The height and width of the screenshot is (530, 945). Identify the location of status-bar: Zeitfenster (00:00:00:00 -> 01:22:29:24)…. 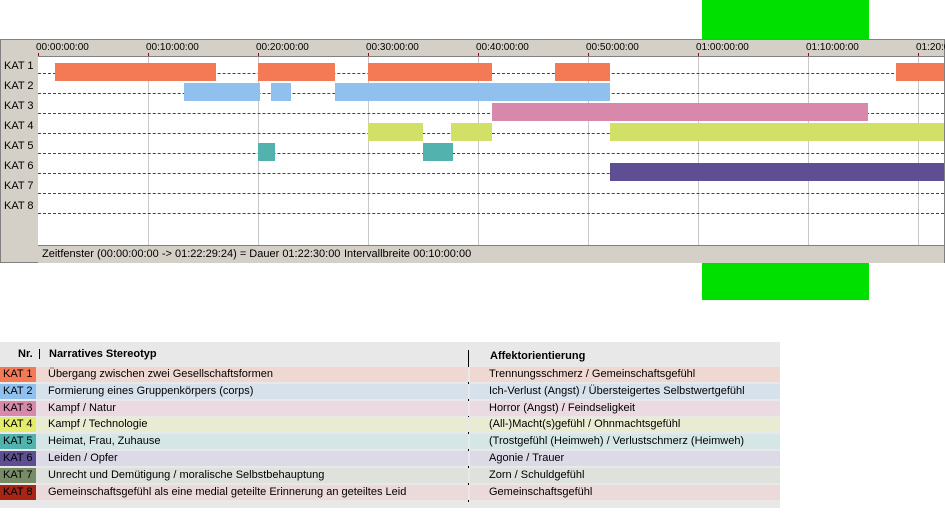
(491, 254).